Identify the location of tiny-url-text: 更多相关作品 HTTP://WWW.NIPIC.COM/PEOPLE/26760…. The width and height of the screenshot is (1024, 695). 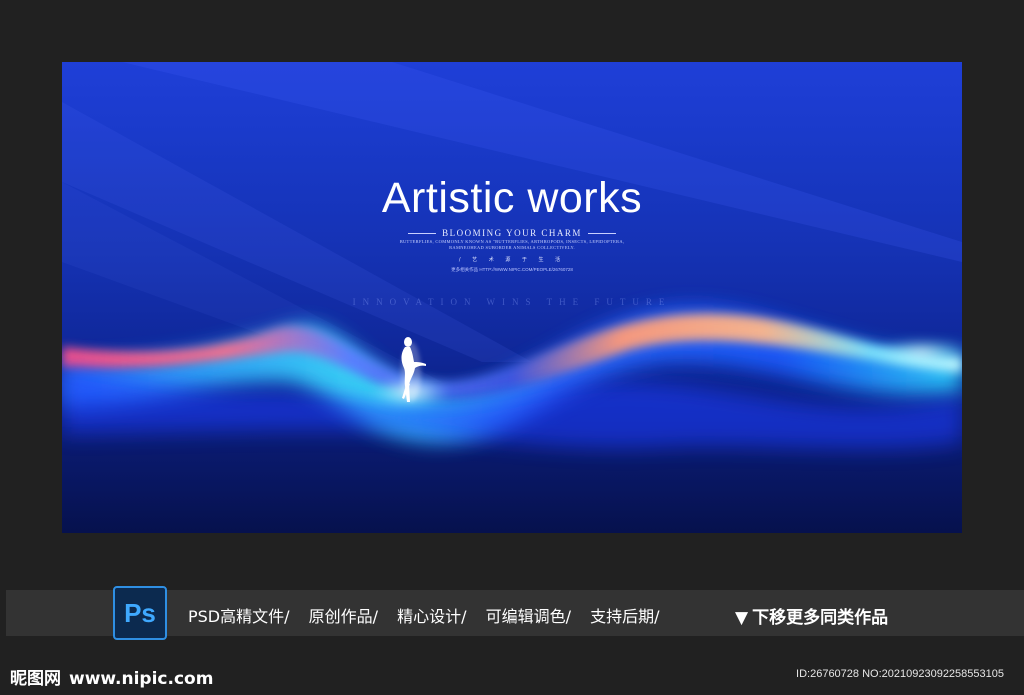
(512, 269).